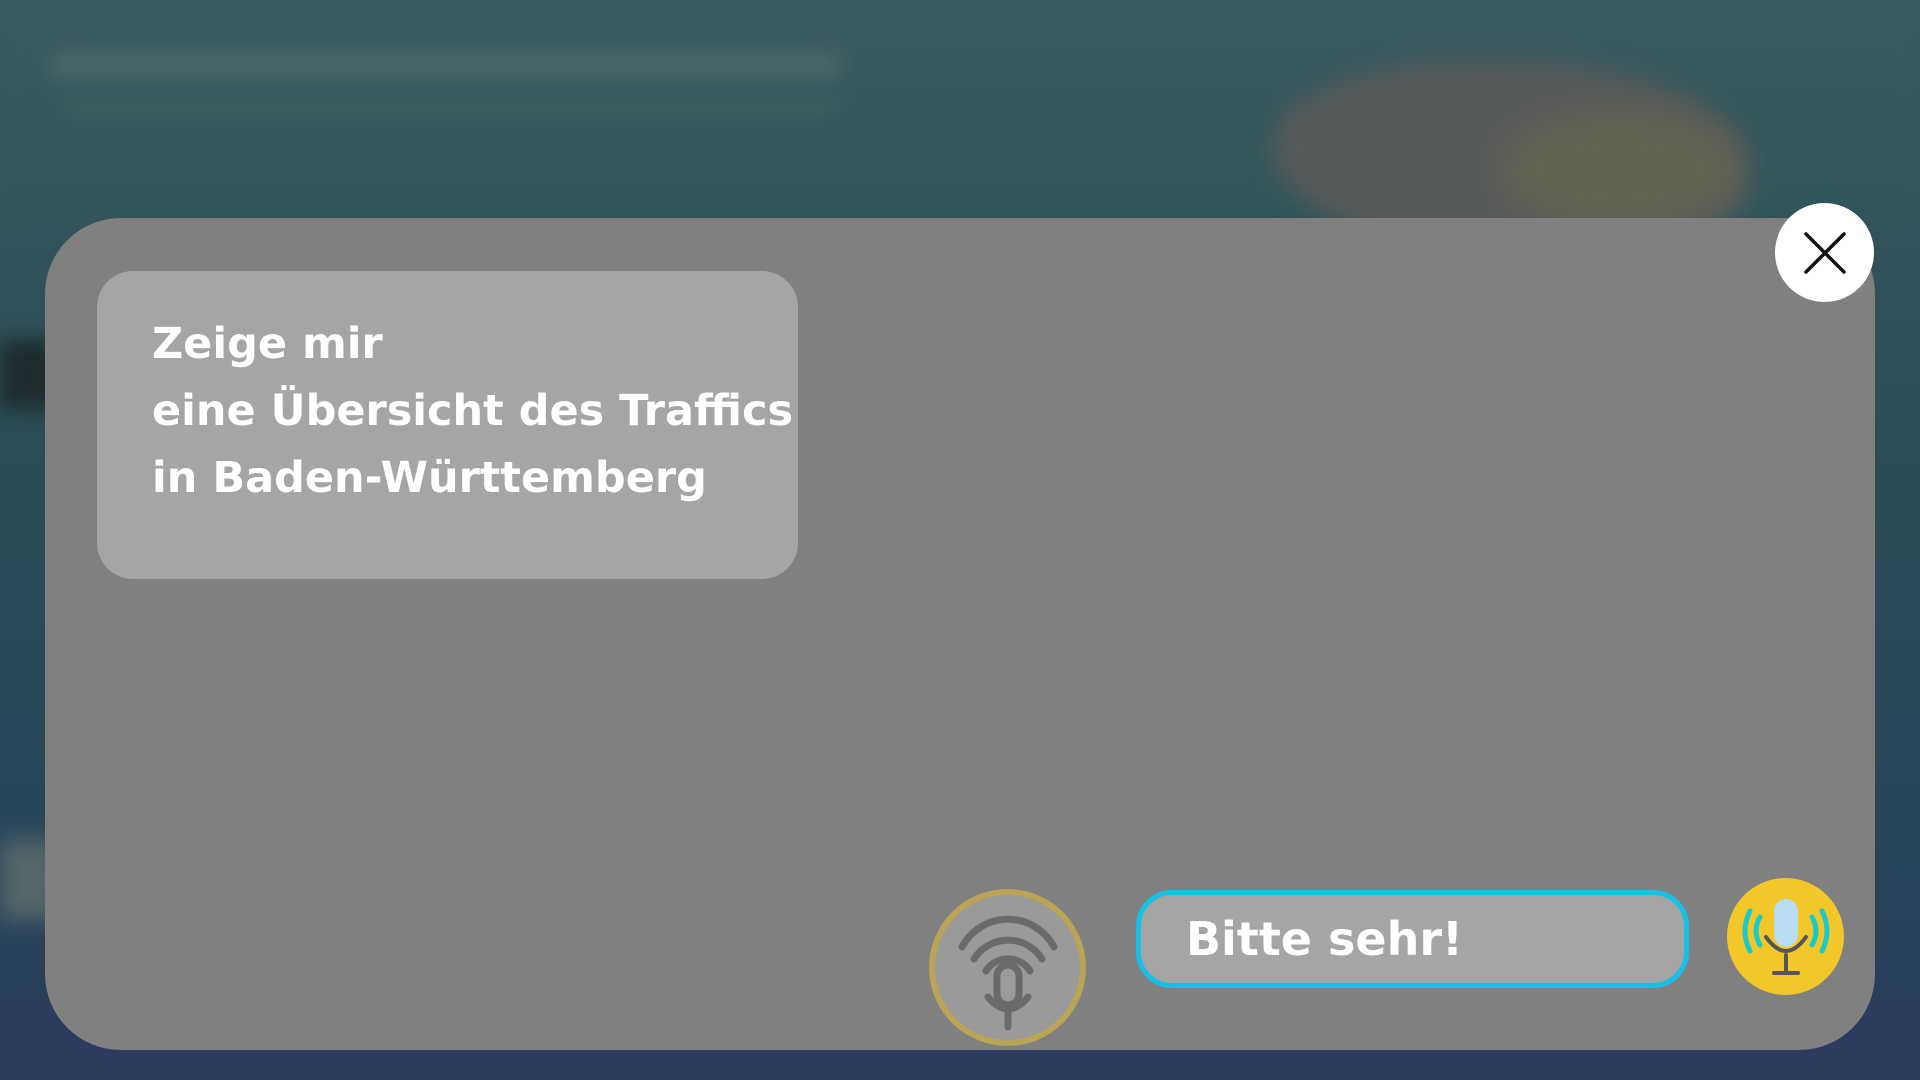  I want to click on close-icon, so click(1824, 252).